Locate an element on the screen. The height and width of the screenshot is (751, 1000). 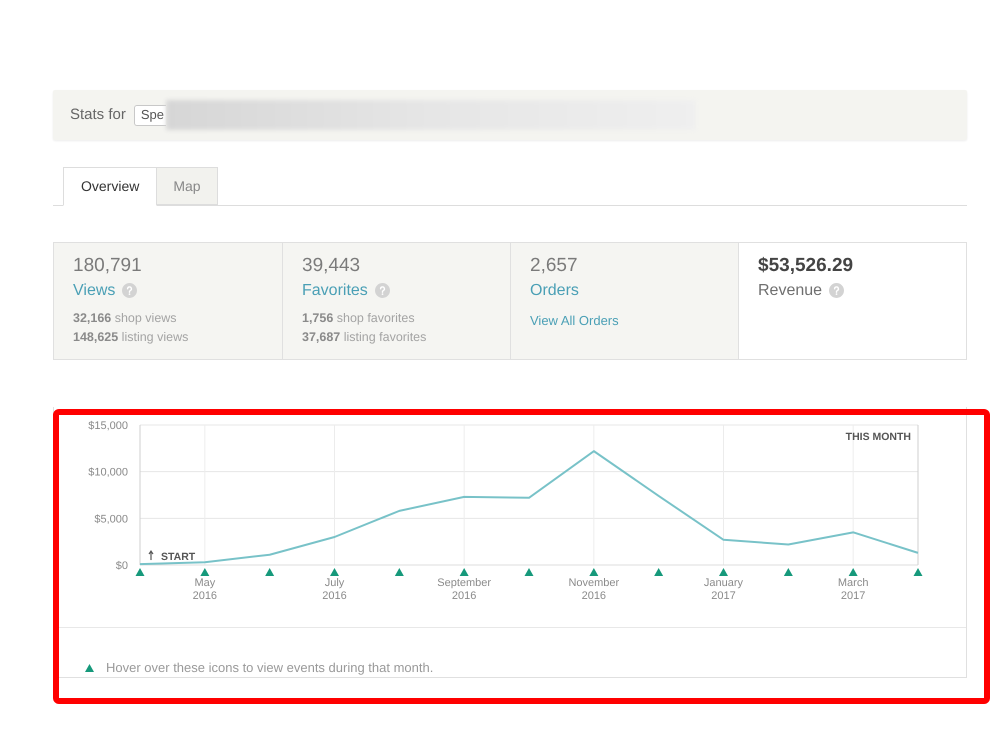
y-axis-label: $0 is located at coordinates (122, 566).